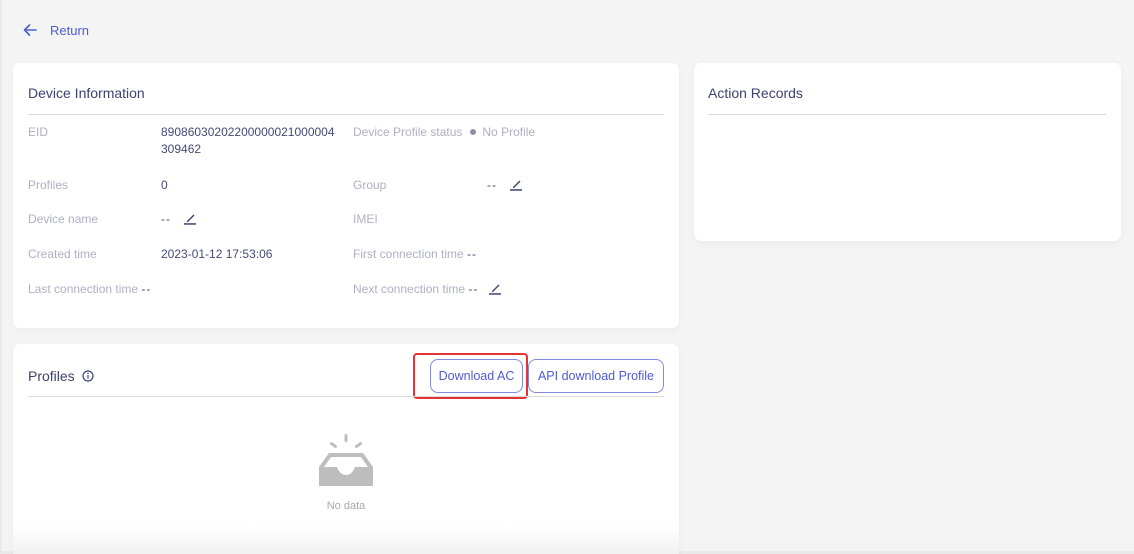 This screenshot has width=1134, height=554. Describe the element at coordinates (146, 289) in the screenshot. I see `last-connection-value: --` at that location.